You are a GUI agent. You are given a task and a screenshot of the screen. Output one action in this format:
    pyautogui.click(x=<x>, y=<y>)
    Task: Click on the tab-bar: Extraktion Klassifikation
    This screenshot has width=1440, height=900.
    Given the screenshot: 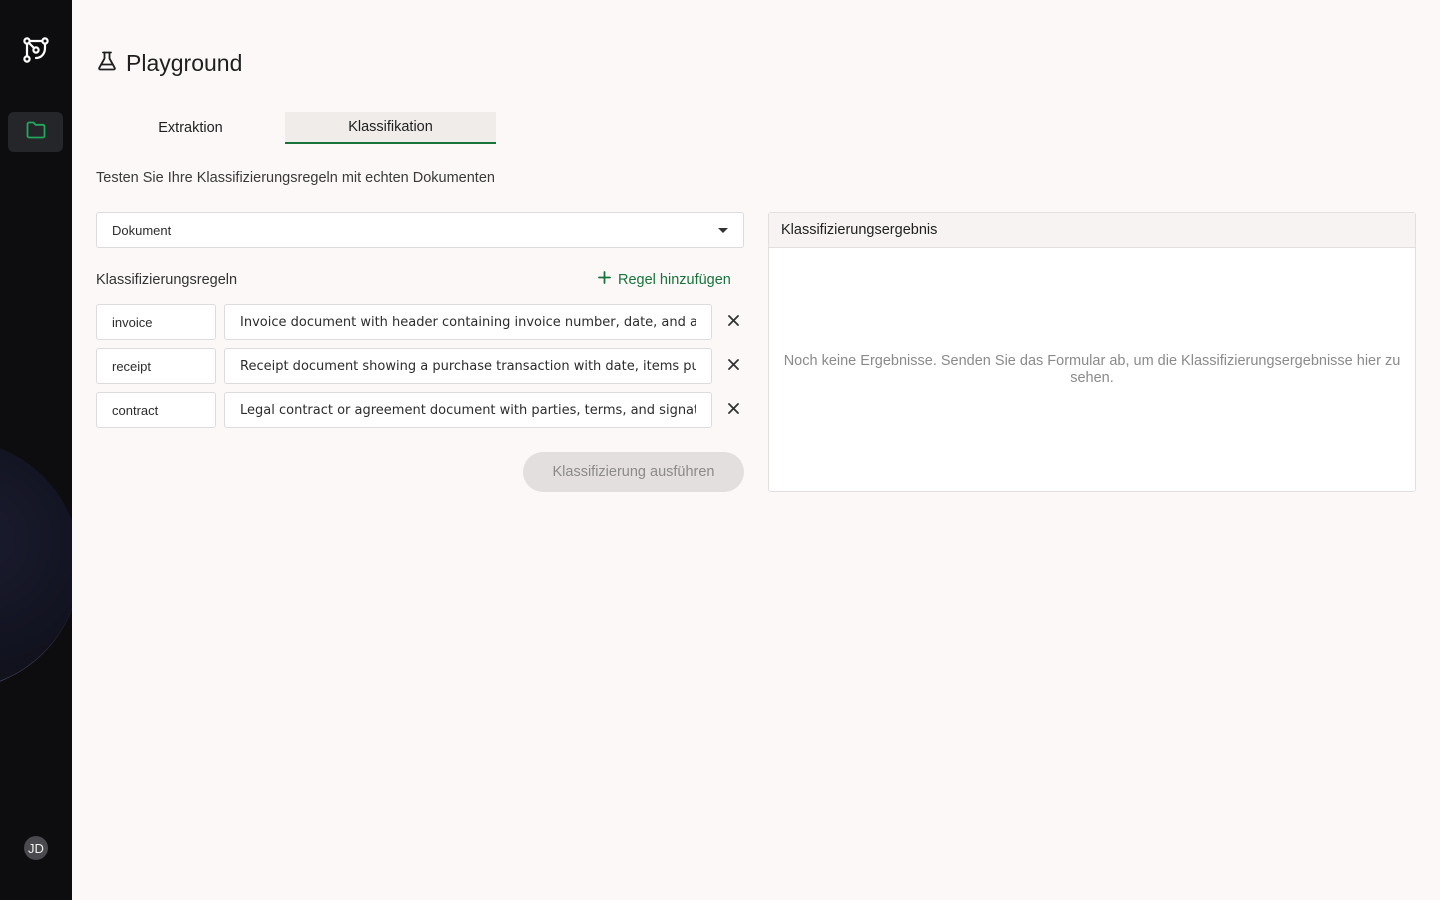 What is the action you would take?
    pyautogui.click(x=296, y=128)
    